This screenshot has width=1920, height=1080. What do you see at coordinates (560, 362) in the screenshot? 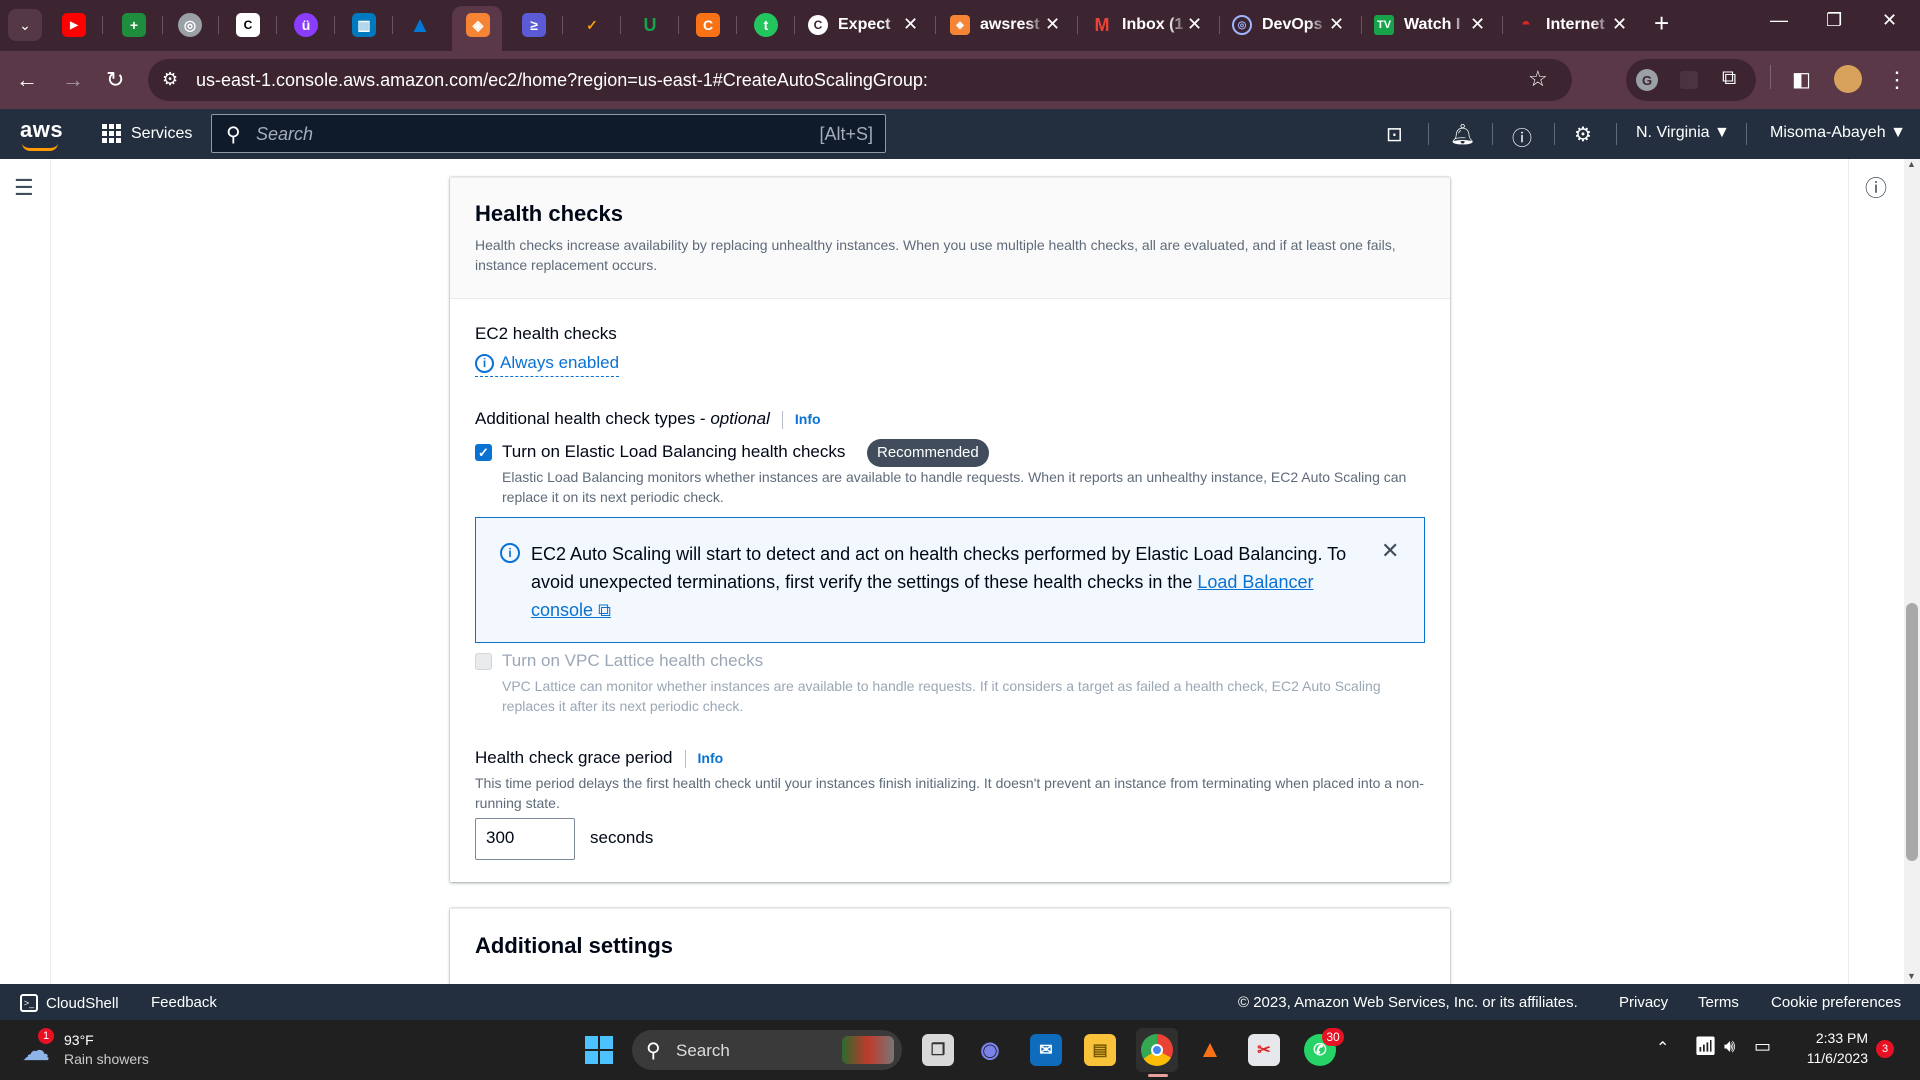
I see `always-enabled-text: Always enabled` at bounding box center [560, 362].